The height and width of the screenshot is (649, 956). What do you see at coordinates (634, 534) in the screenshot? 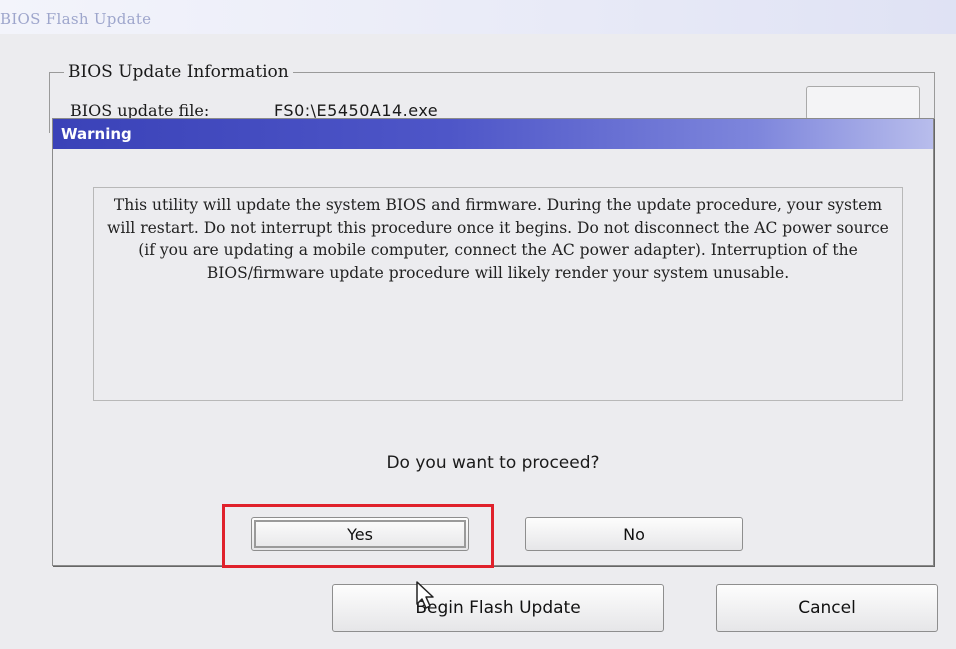
I see `no-button: No` at bounding box center [634, 534].